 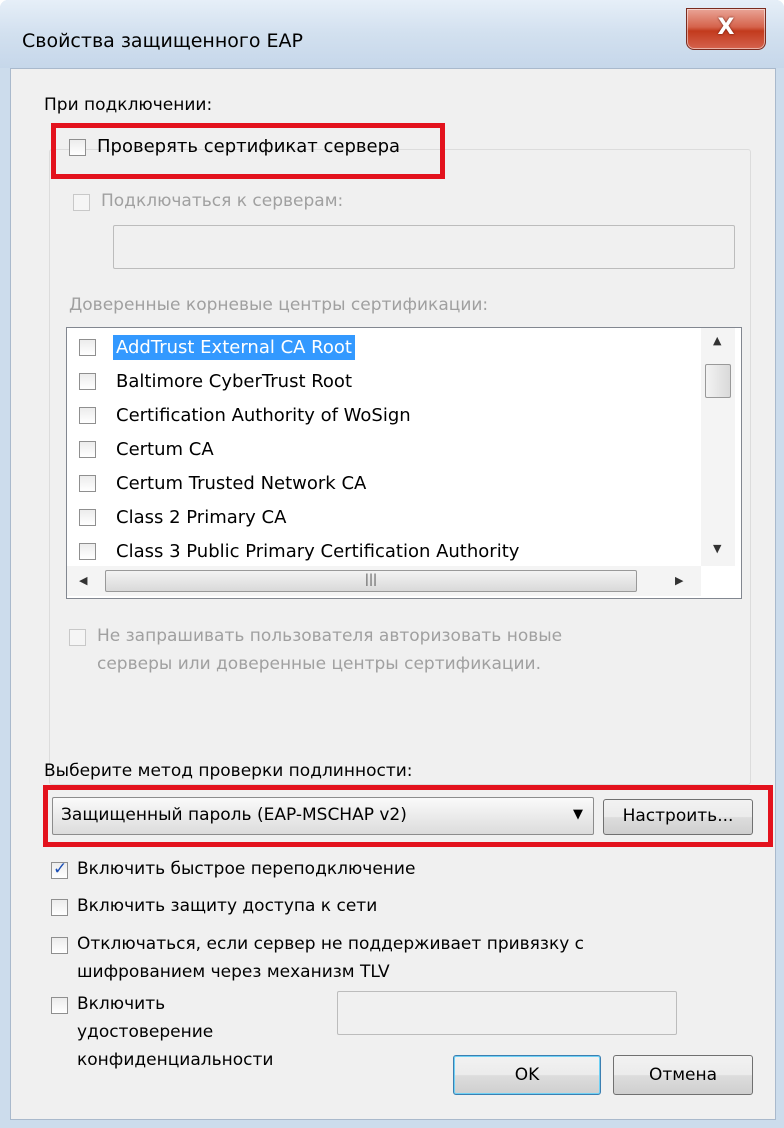 I want to click on window-title: Свойства защищенного EAP, so click(x=162, y=41).